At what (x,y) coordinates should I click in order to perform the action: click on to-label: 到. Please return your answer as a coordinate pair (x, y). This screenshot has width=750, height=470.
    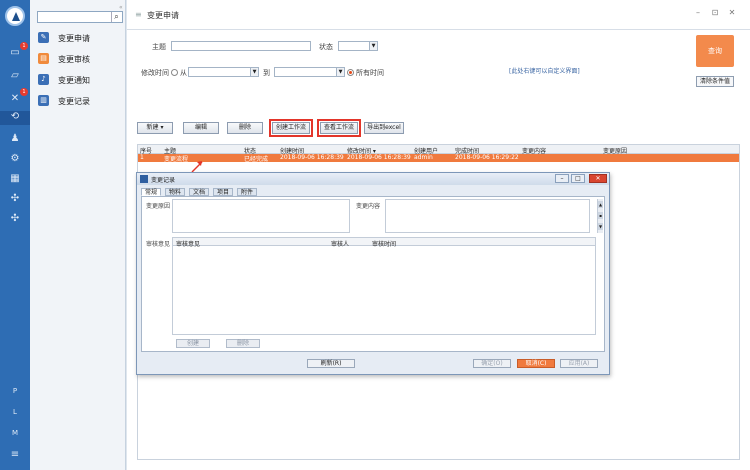
    Looking at the image, I should click on (266, 73).